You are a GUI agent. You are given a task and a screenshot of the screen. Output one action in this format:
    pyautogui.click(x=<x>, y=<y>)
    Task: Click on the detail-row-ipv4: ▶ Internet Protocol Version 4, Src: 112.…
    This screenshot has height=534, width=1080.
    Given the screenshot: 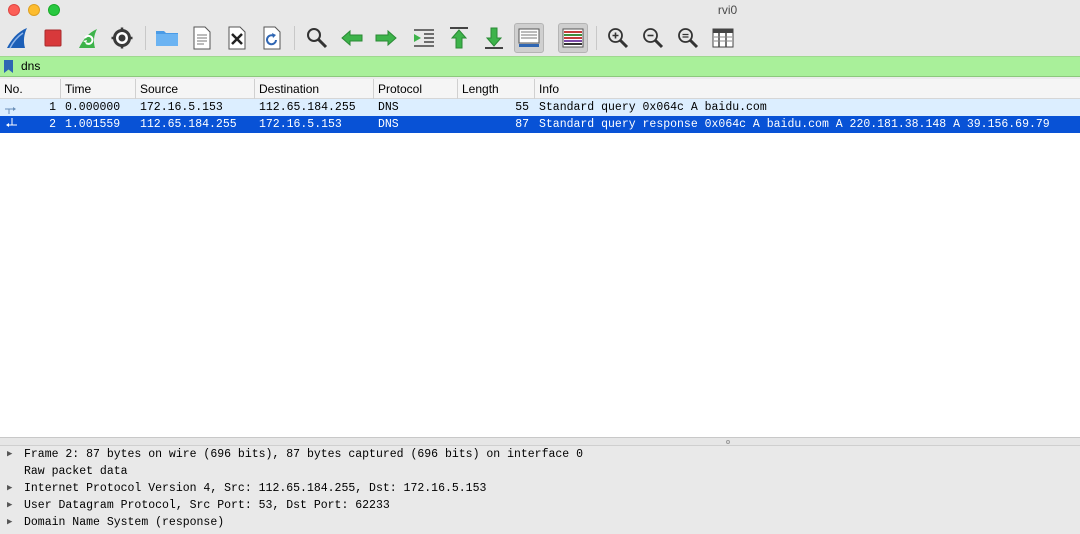 What is the action you would take?
    pyautogui.click(x=540, y=488)
    